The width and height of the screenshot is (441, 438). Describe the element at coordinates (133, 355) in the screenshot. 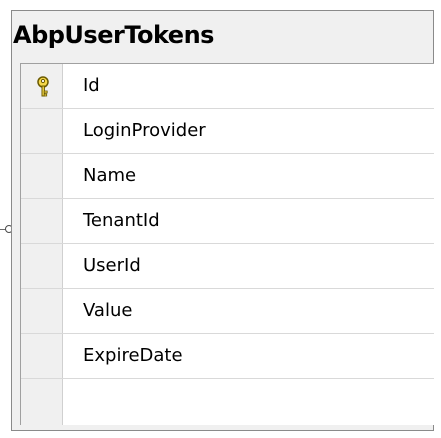

I see `column-name: ExpireDate` at that location.